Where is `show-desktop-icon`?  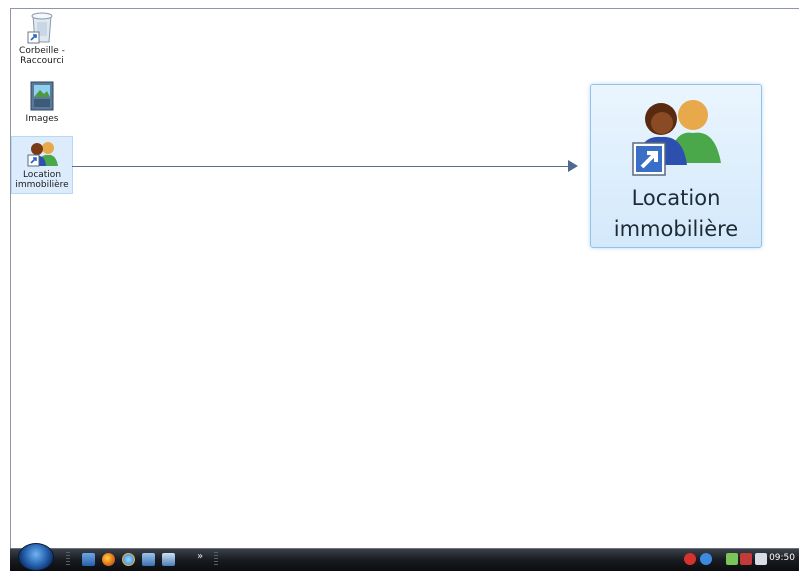 show-desktop-icon is located at coordinates (88, 559).